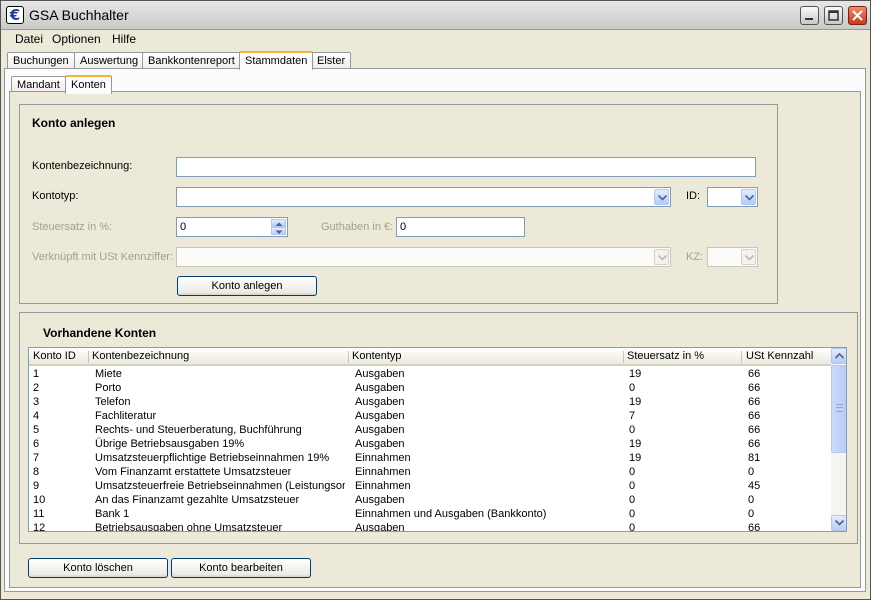 Image resolution: width=871 pixels, height=600 pixels. What do you see at coordinates (430, 402) in the screenshot?
I see `table-row: 3 Telefon Ausgaben 19 66` at bounding box center [430, 402].